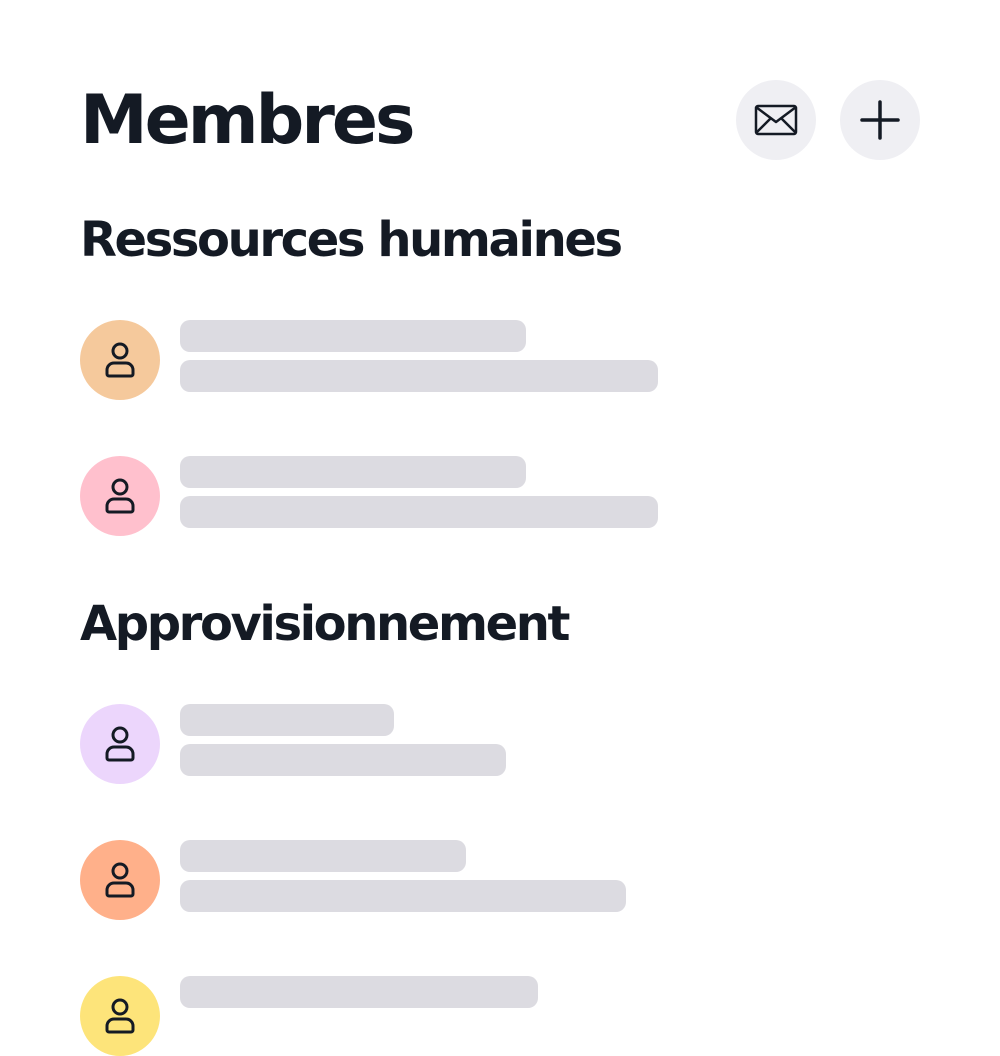 The image size is (1000, 1056). Describe the element at coordinates (325, 624) in the screenshot. I see `section-title-approvisionnement: Approvisionnement` at that location.